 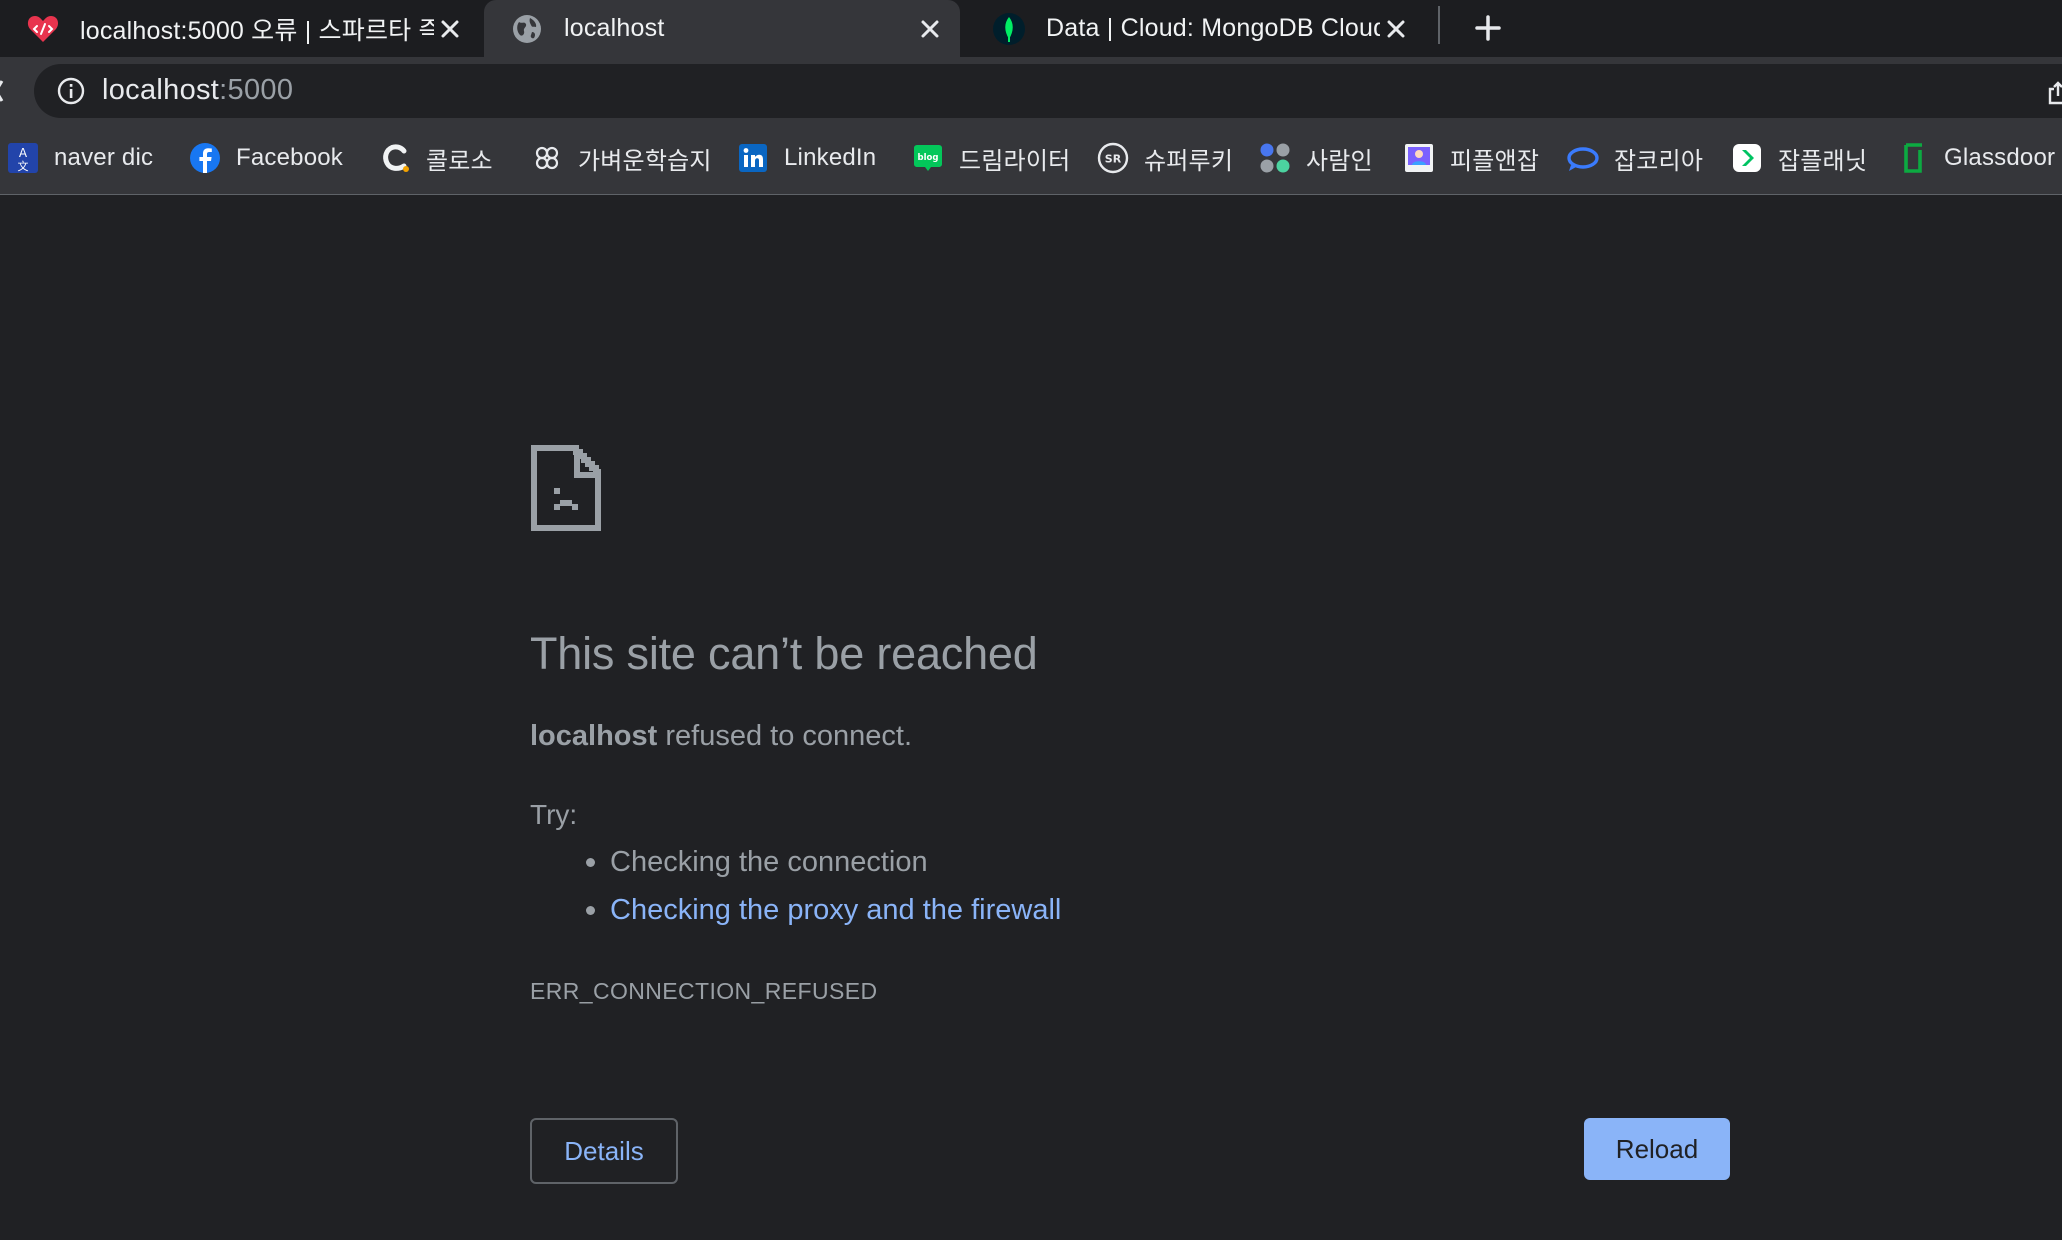 I want to click on code-heart-icon, so click(x=43, y=28).